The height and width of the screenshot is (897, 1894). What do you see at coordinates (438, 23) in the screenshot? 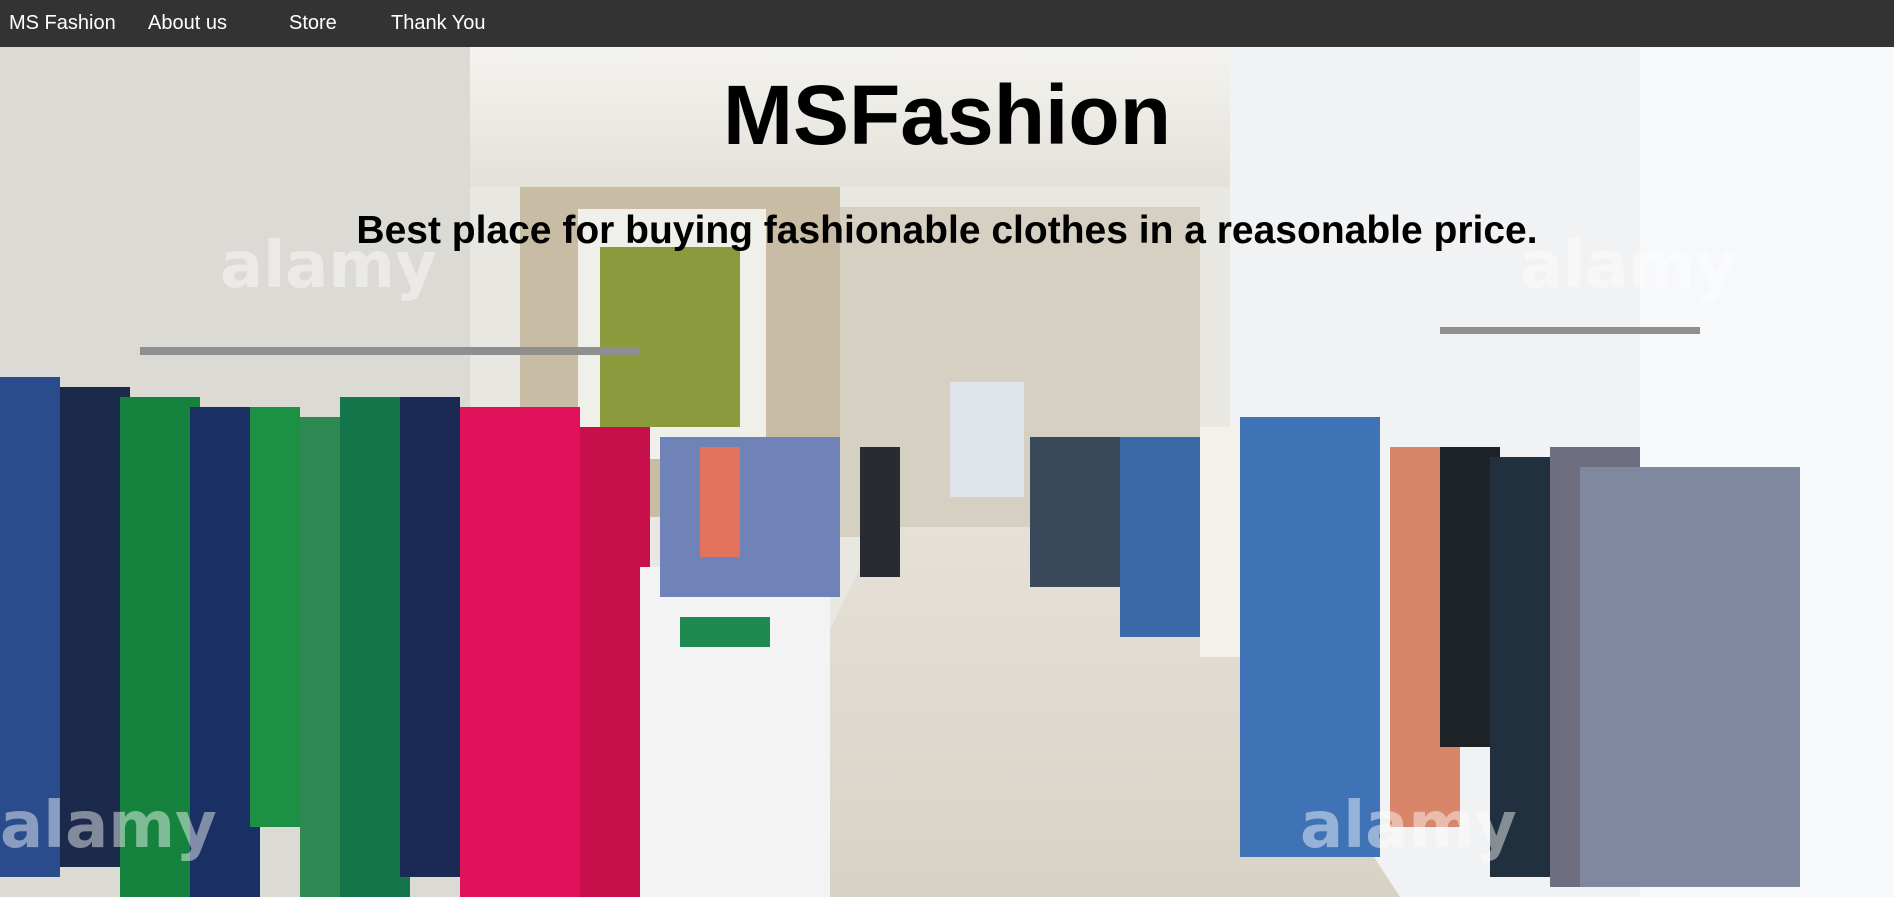
I see `nav-link-thank-you: Thank You` at bounding box center [438, 23].